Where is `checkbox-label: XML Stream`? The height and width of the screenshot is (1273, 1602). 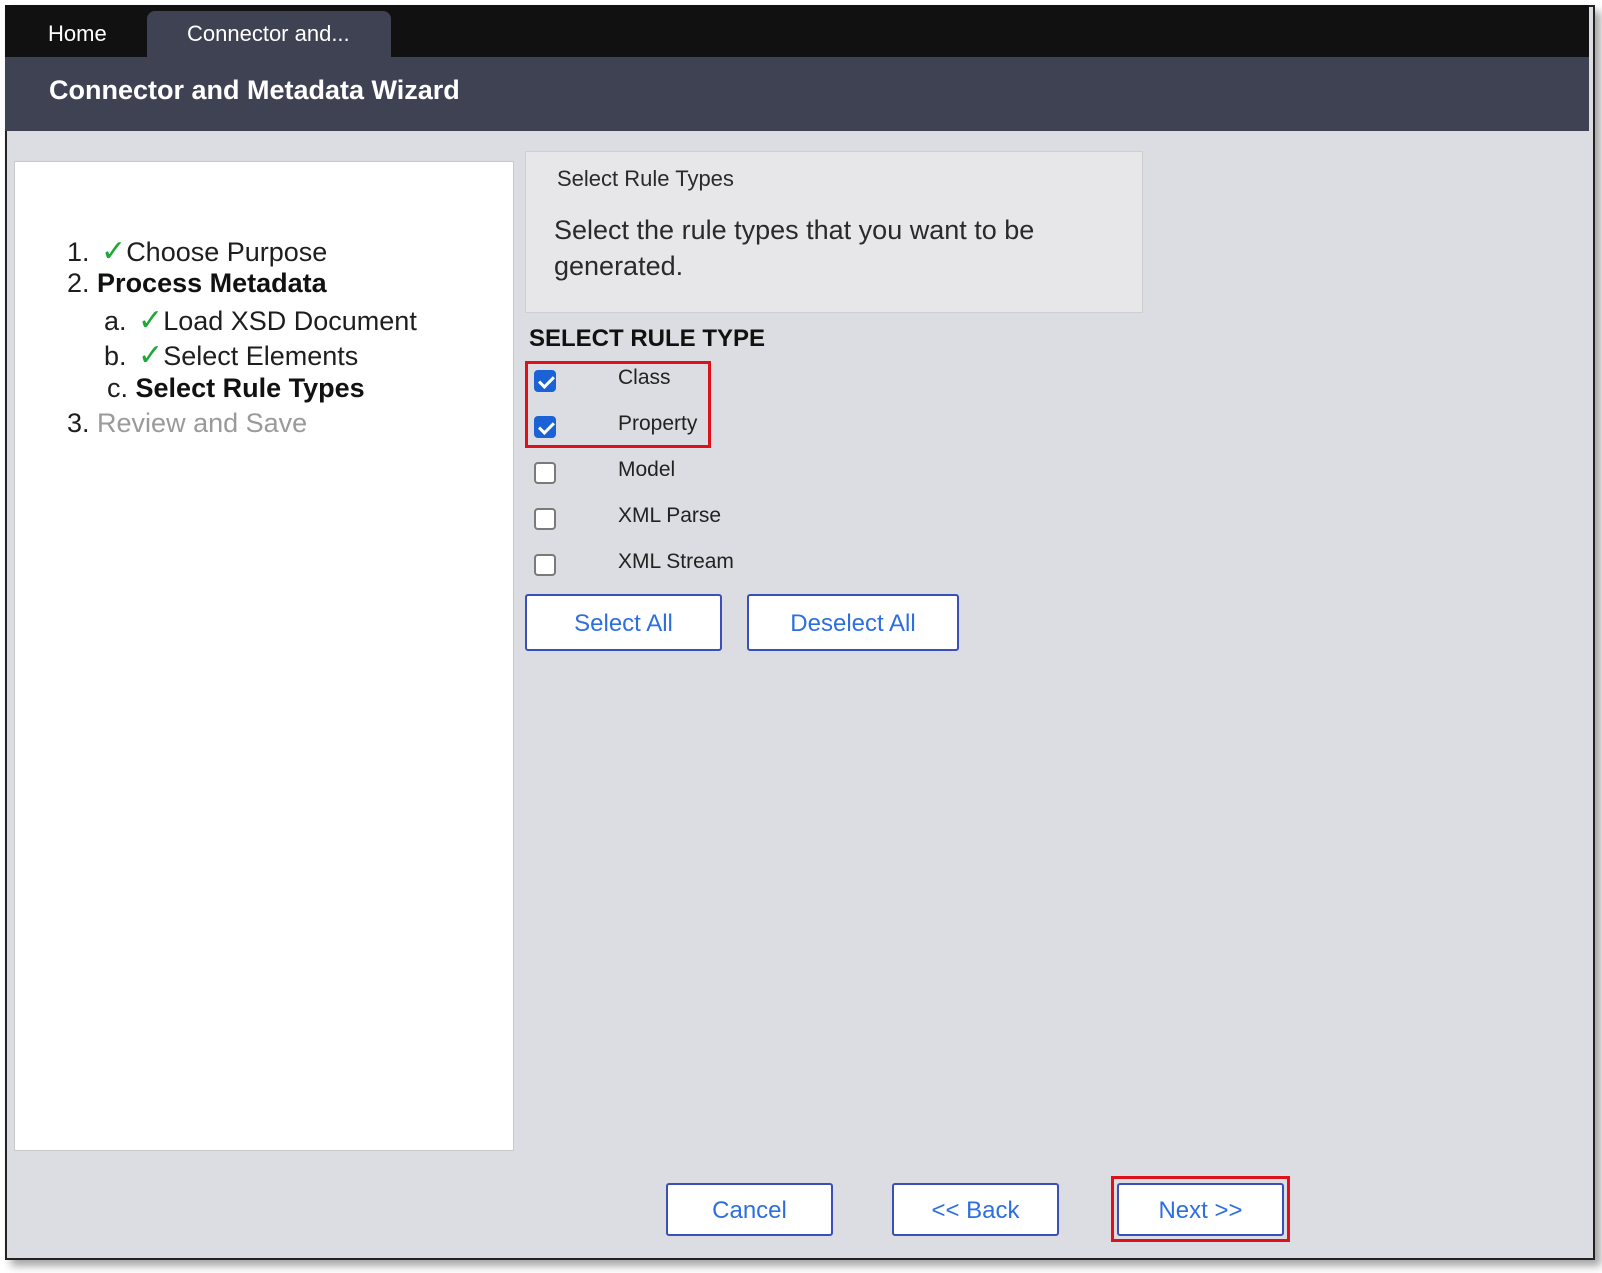 checkbox-label: XML Stream is located at coordinates (676, 561).